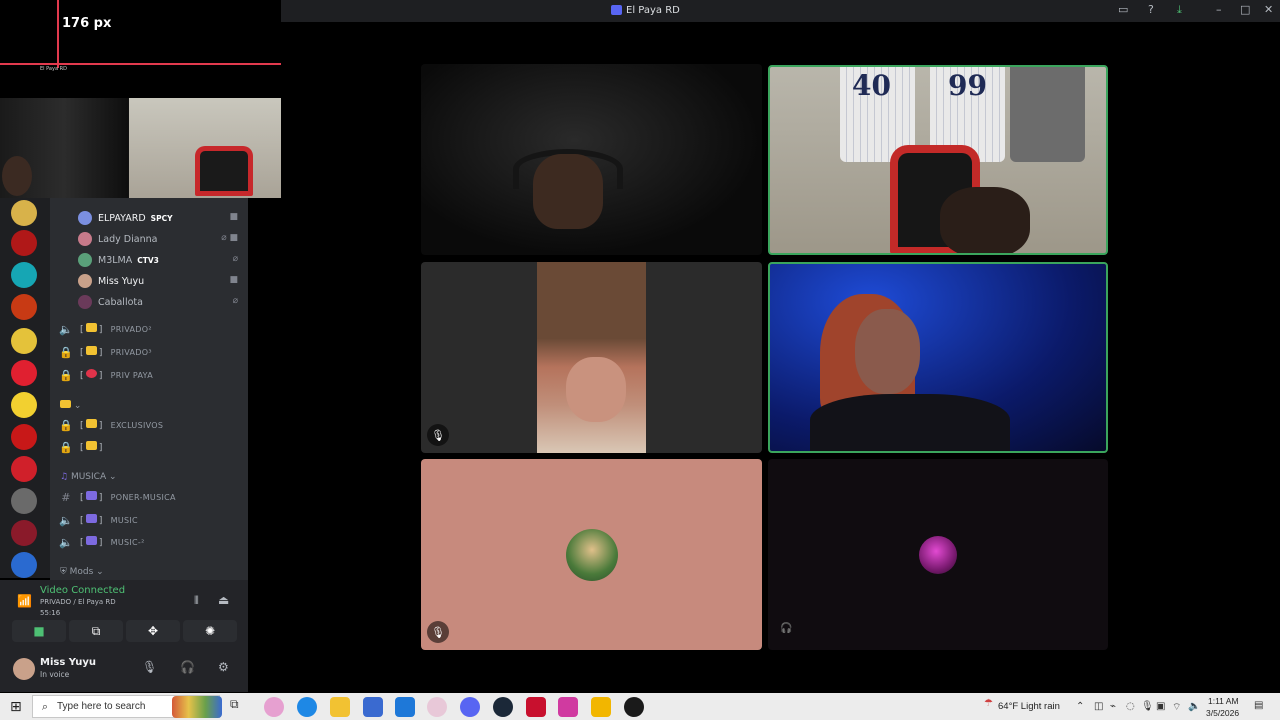 This screenshot has height=720, width=1280. What do you see at coordinates (82, 590) in the screenshot?
I see `voice-status: Video Connected` at bounding box center [82, 590].